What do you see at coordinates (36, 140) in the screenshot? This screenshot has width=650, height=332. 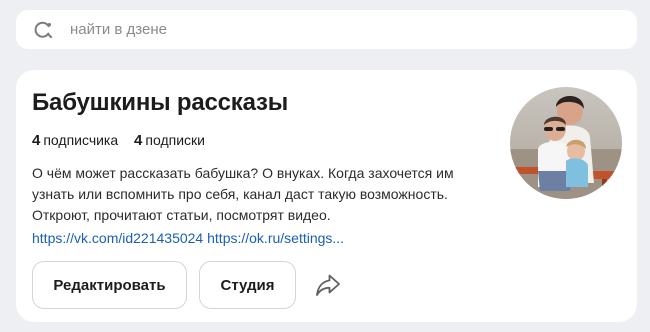 I see `subscribers-count: 4` at bounding box center [36, 140].